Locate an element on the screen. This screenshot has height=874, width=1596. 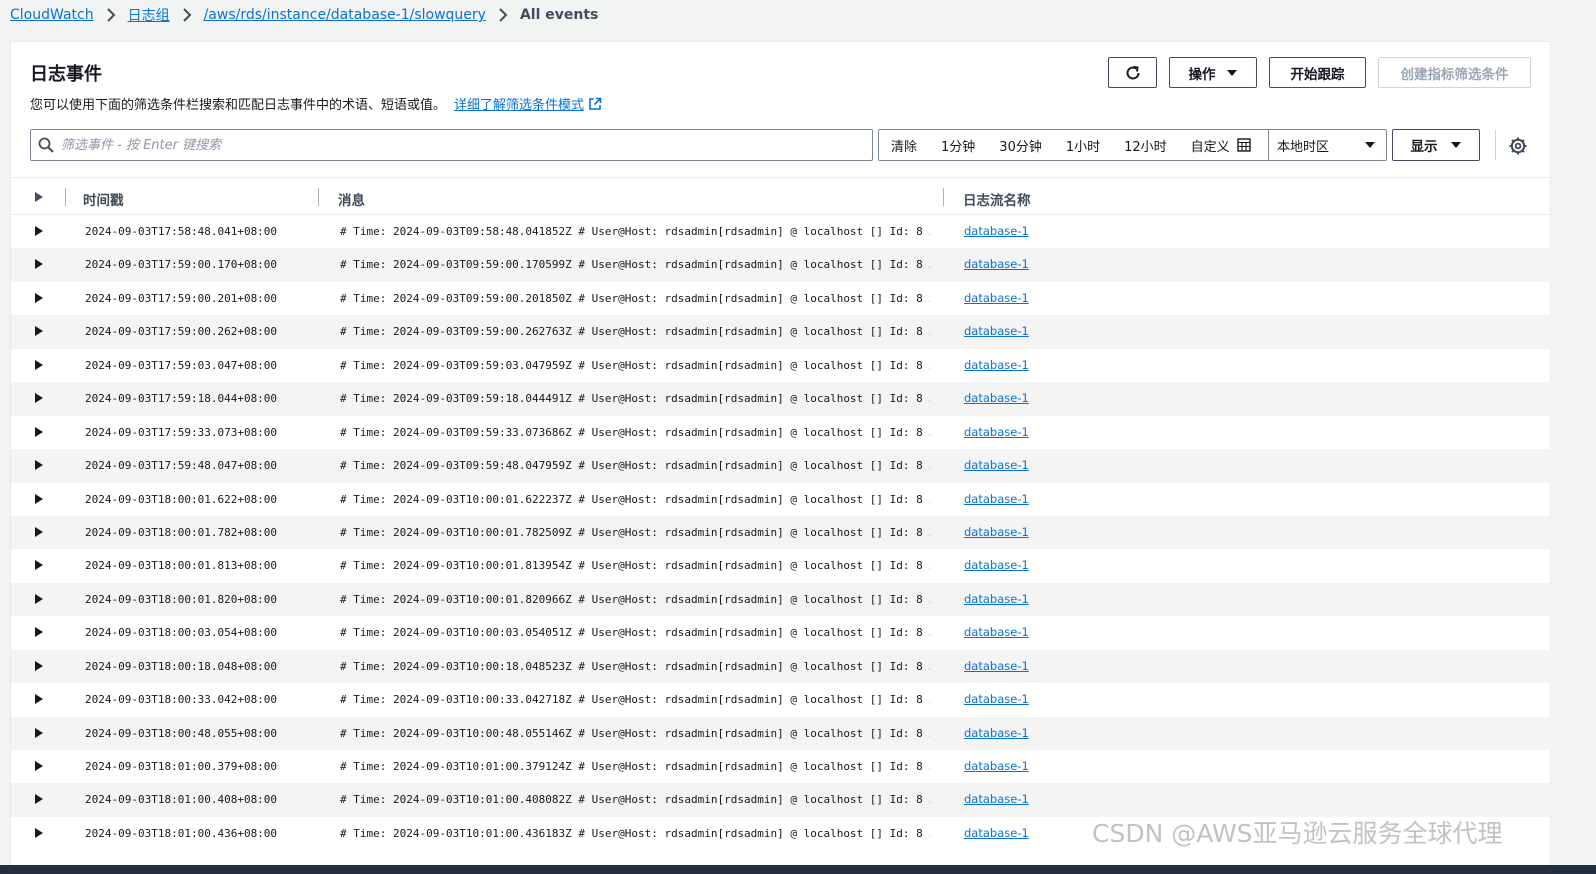
display-label: 显示 is located at coordinates (1424, 147).